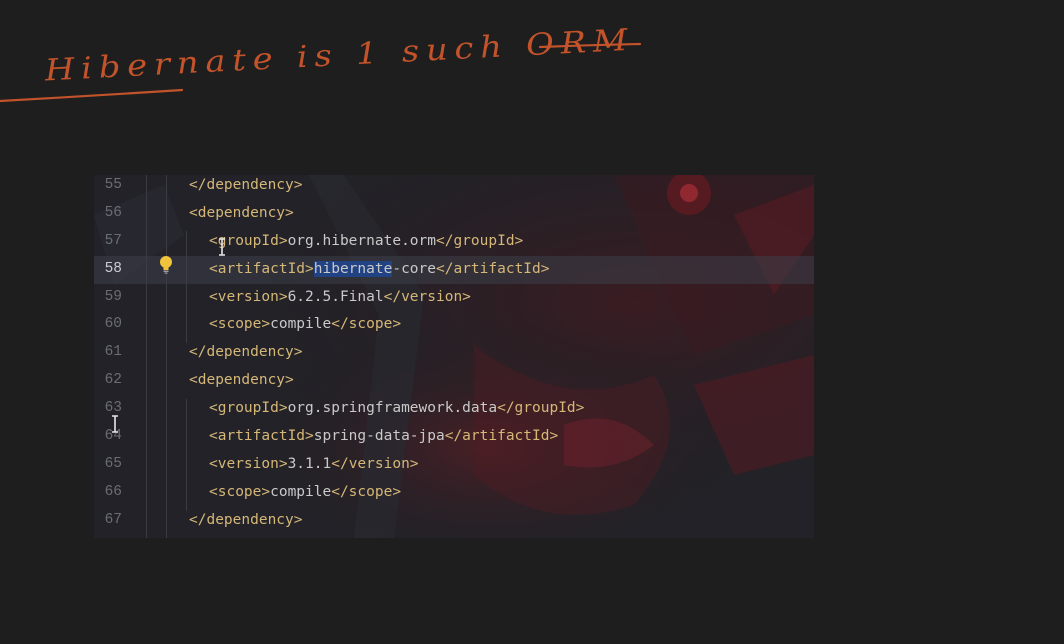  What do you see at coordinates (108, 521) in the screenshot?
I see `line-number: 67` at bounding box center [108, 521].